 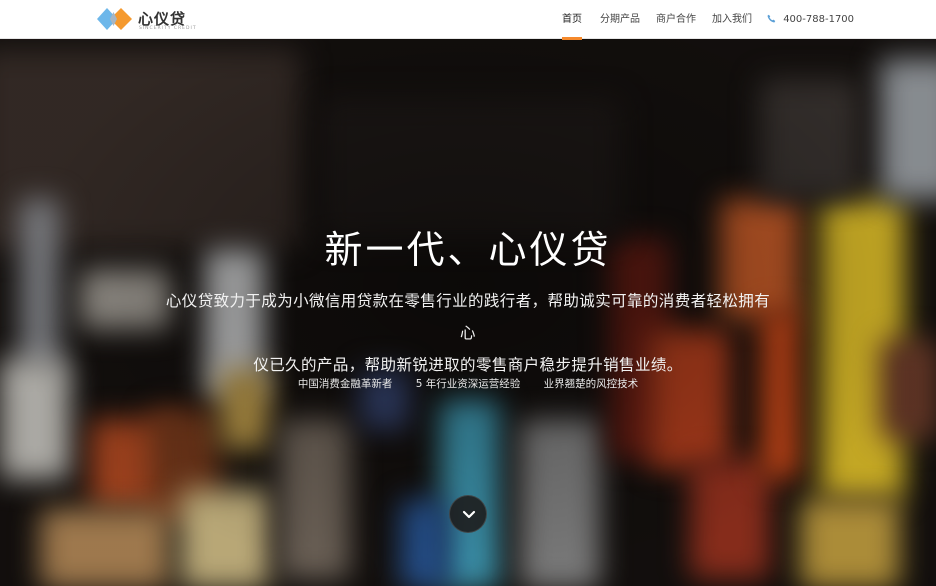 What do you see at coordinates (771, 18) in the screenshot?
I see `phone-icon` at bounding box center [771, 18].